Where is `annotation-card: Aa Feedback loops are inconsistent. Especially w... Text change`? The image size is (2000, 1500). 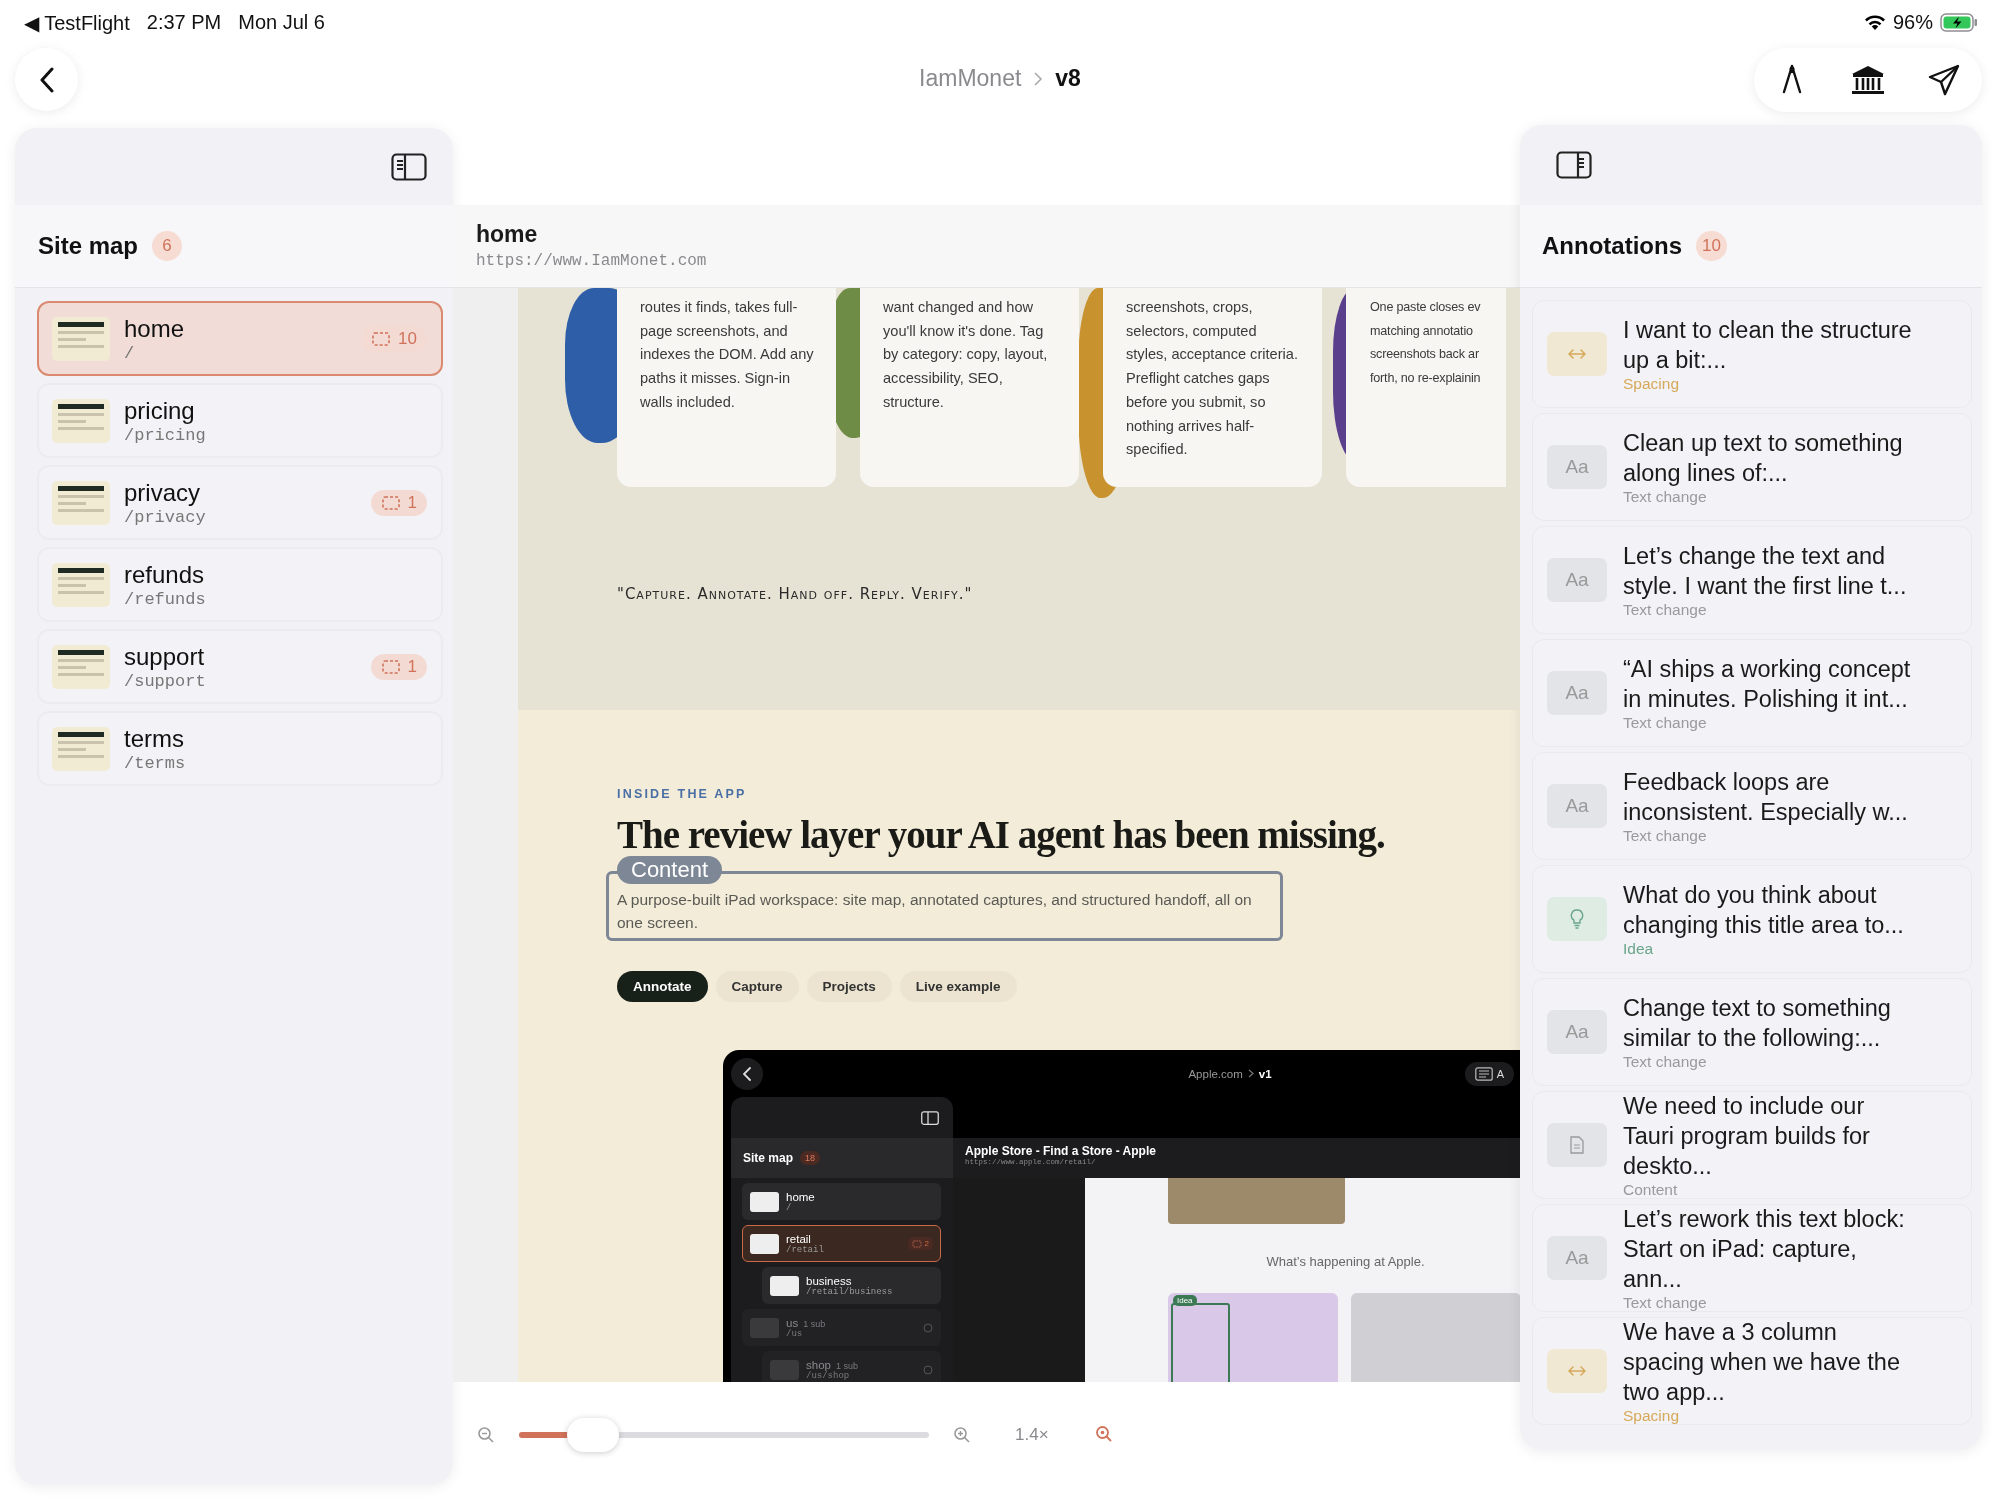 annotation-card: Aa Feedback loops are inconsistent. Especially w... Text change is located at coordinates (1752, 806).